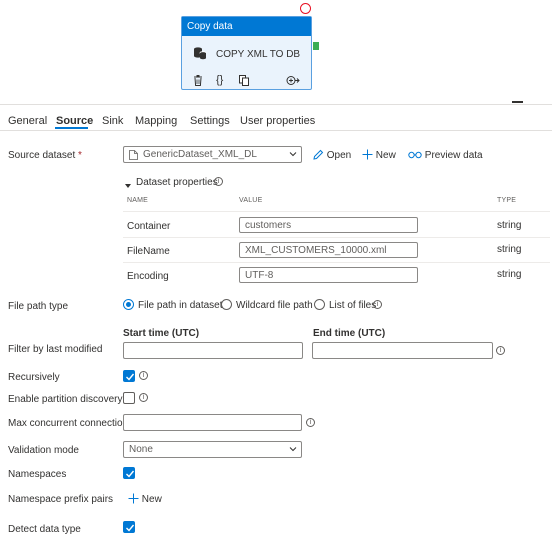 The width and height of the screenshot is (552, 538). What do you see at coordinates (27, 121) in the screenshot?
I see `tab-general: General` at bounding box center [27, 121].